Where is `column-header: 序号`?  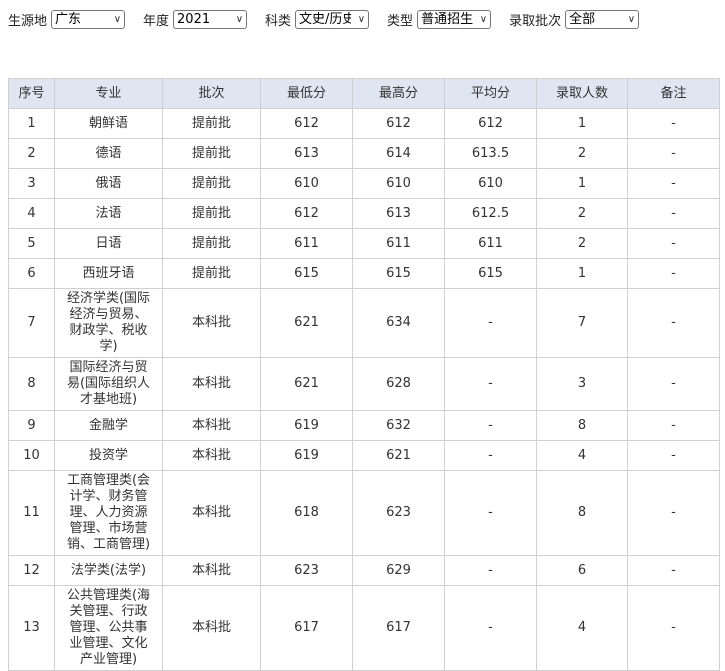 column-header: 序号 is located at coordinates (31, 93).